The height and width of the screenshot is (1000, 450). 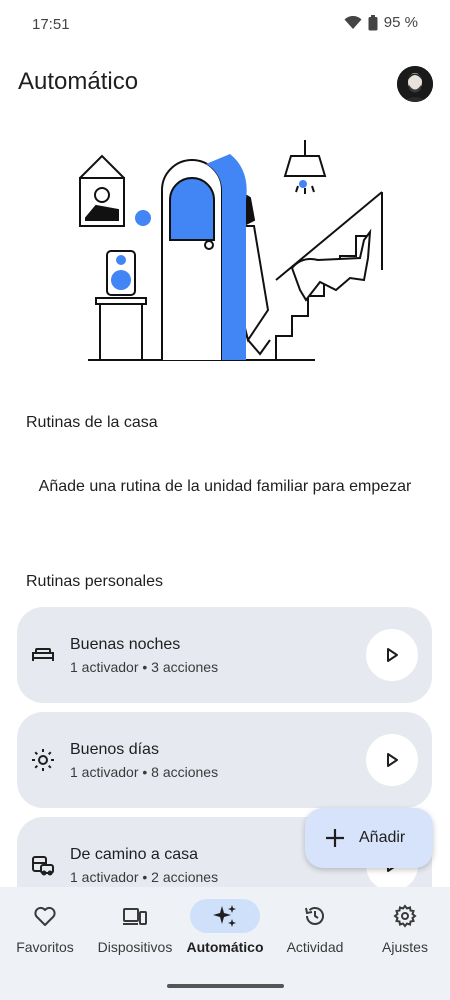 I want to click on devices-icon, so click(x=135, y=916).